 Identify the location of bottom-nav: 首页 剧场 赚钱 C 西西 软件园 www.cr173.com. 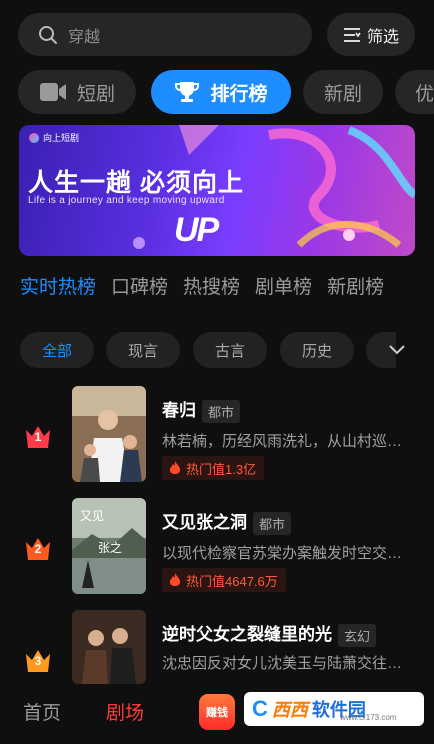
(217, 714).